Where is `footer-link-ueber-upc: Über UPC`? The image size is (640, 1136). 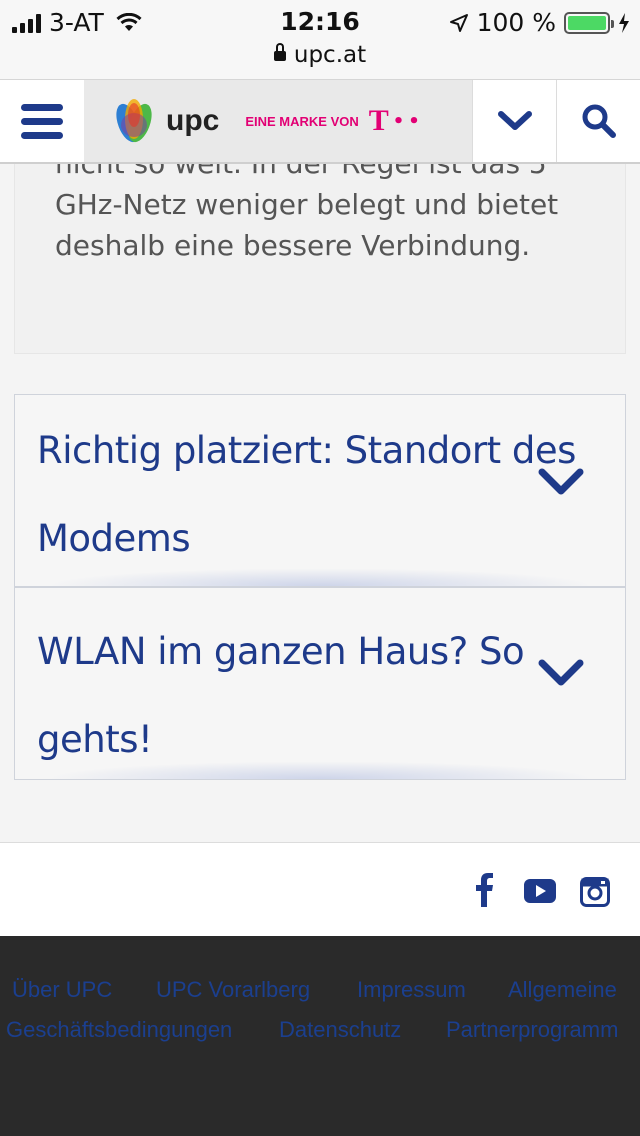
footer-link-ueber-upc: Über UPC is located at coordinates (62, 990).